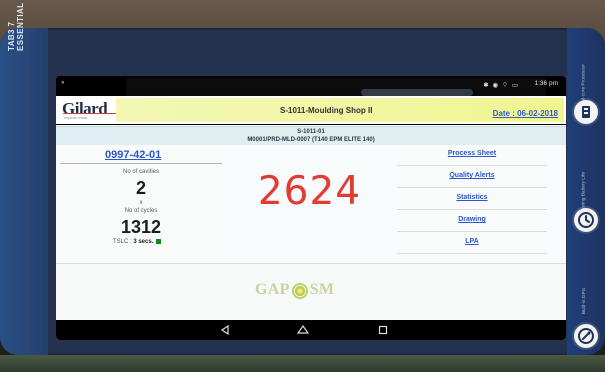 The width and height of the screenshot is (605, 372). Describe the element at coordinates (584, 301) in the screenshot. I see `gps-label: Built-in GPS` at that location.